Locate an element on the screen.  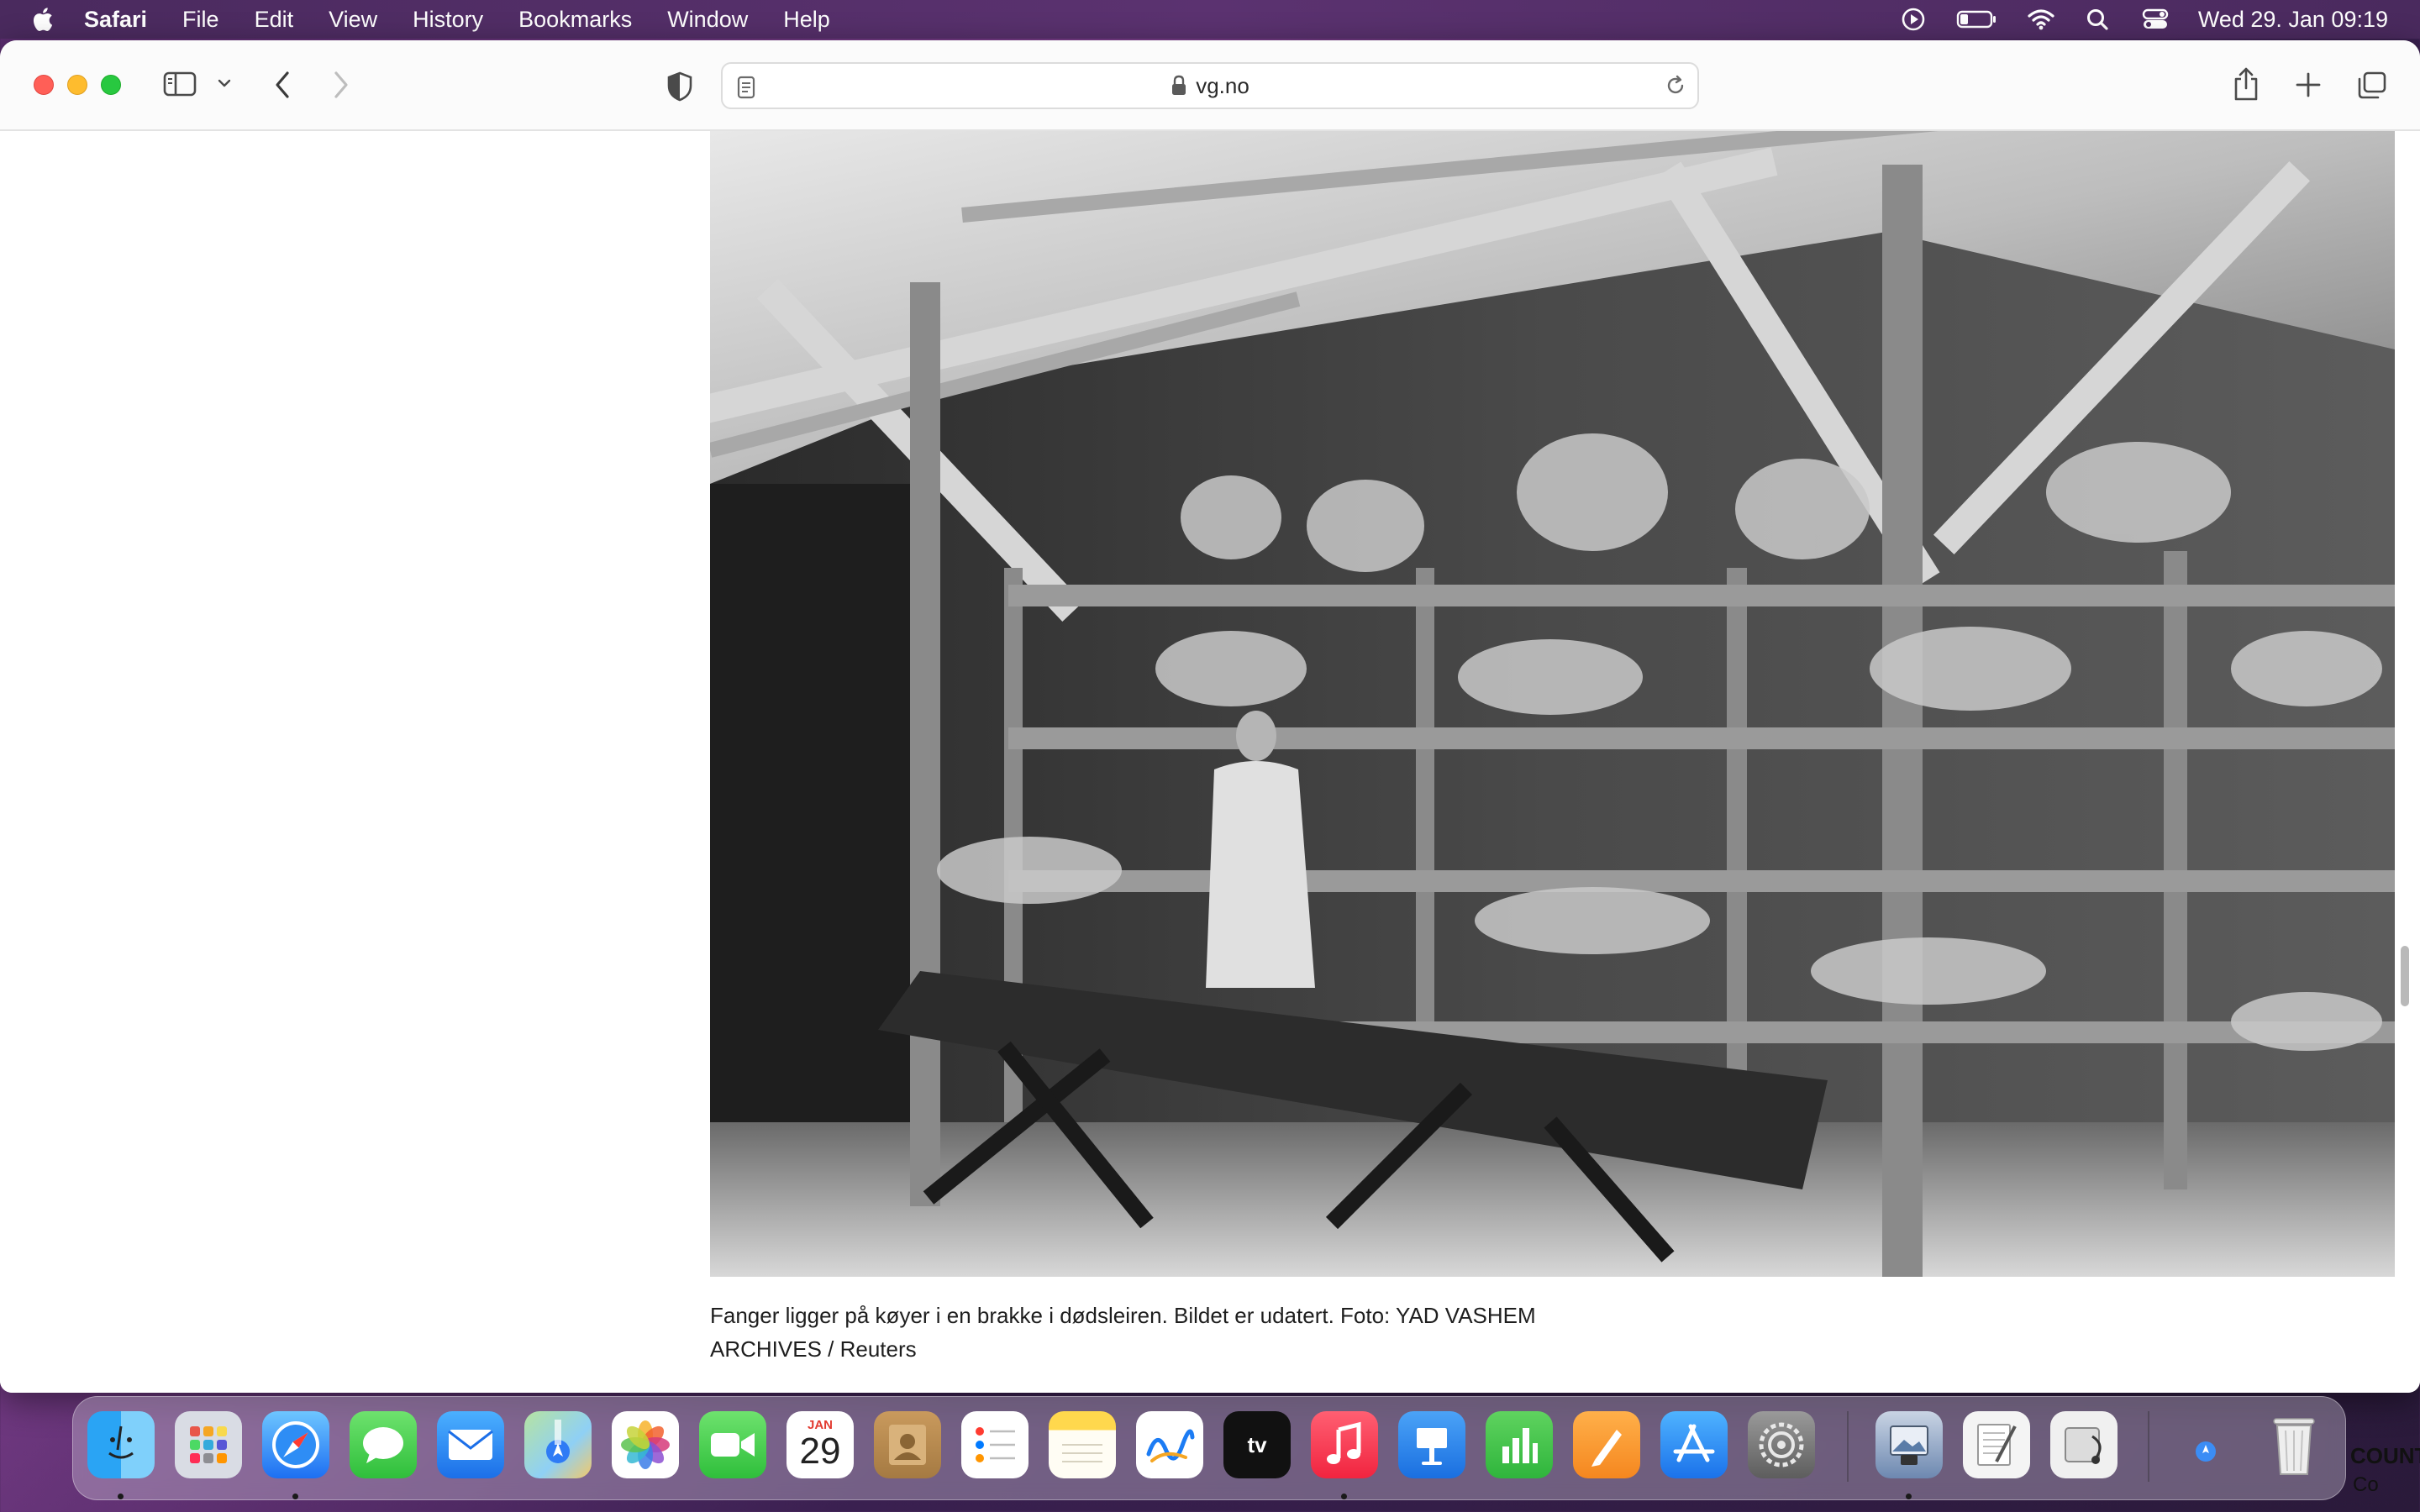
contacts-icon is located at coordinates (907, 1444).